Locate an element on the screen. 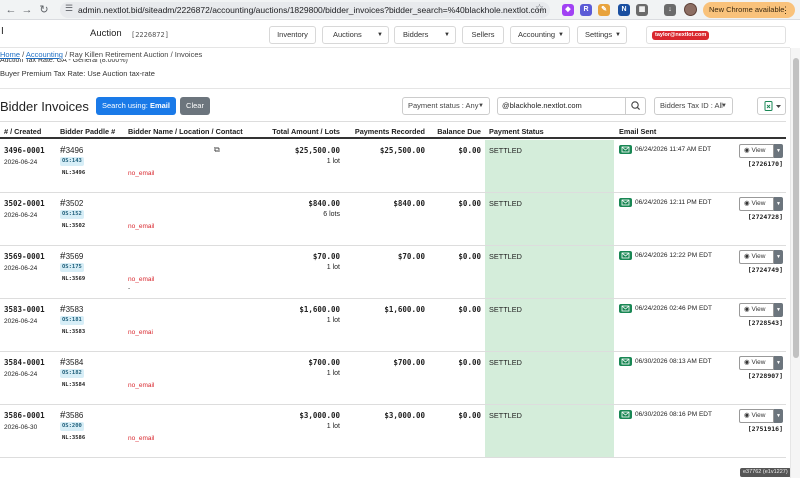 This screenshot has height=478, width=800. filter-label: Payment status : Any is located at coordinates (443, 105).